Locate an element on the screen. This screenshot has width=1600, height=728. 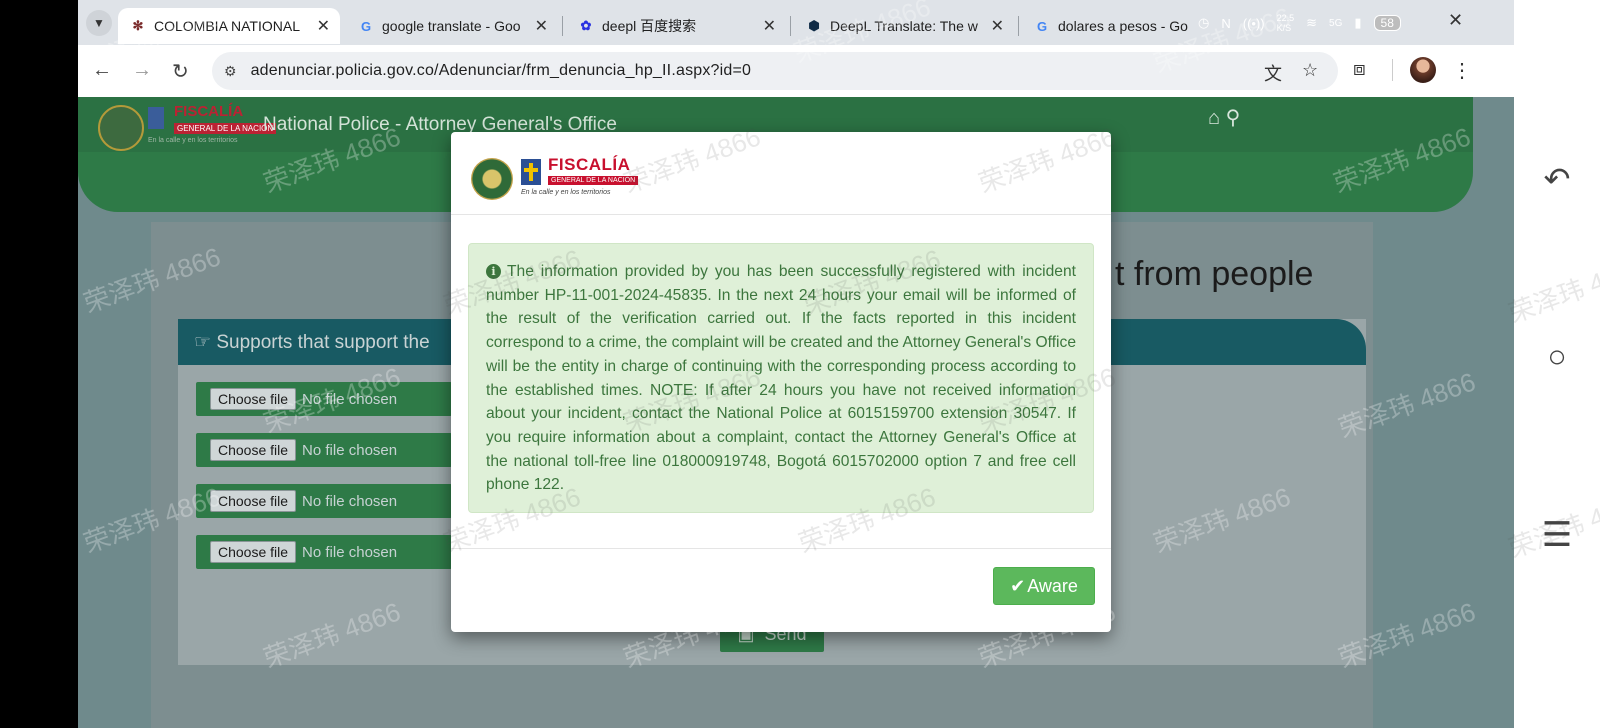
file-input-1: Choose file No file chosen is located at coordinates (324, 399).